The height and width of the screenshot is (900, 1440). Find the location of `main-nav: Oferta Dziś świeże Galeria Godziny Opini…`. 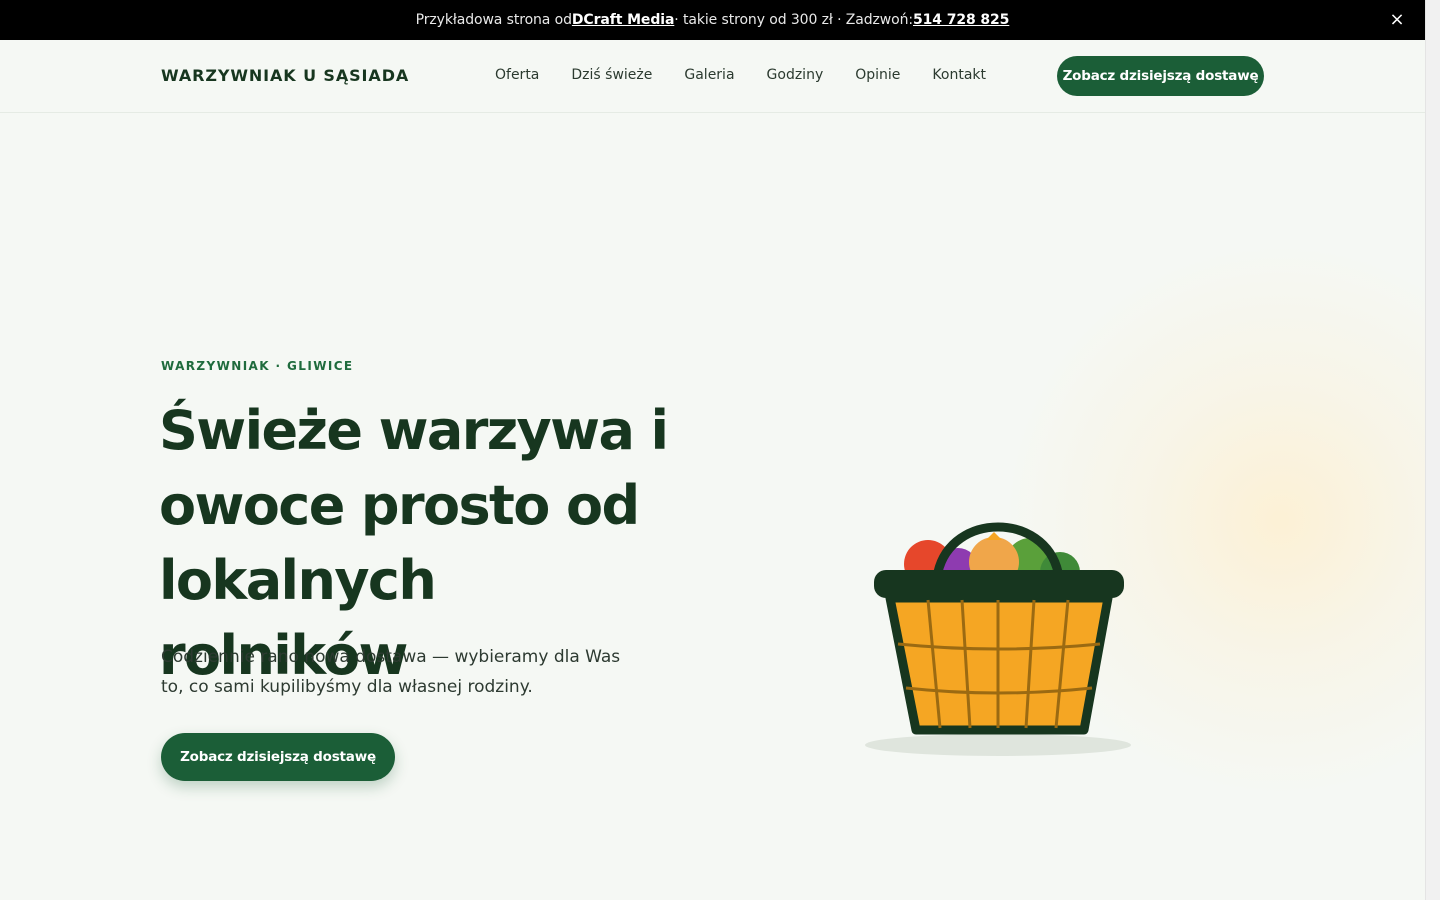

main-nav: Oferta Dziś świeże Galeria Godziny Opini… is located at coordinates (756, 75).